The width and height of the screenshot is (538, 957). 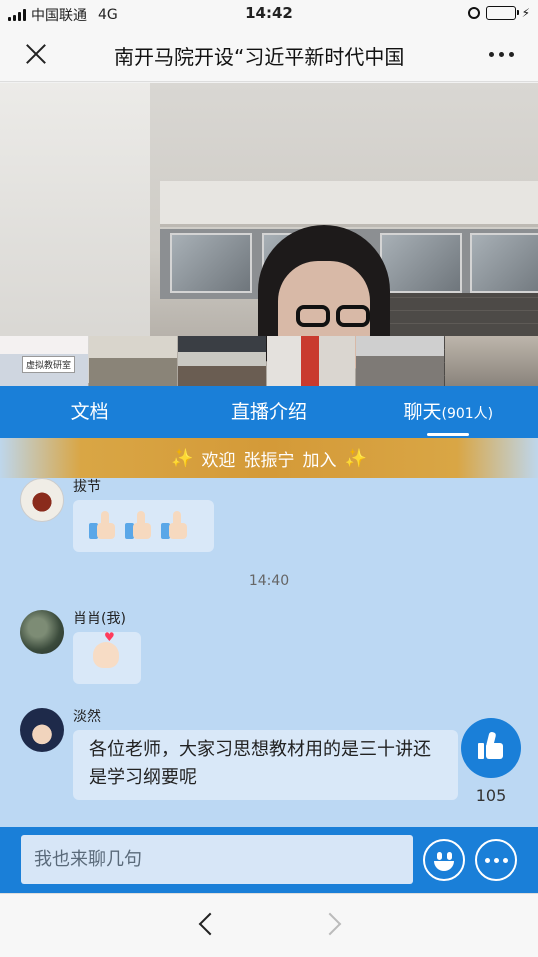 I want to click on emoji-button, so click(x=444, y=860).